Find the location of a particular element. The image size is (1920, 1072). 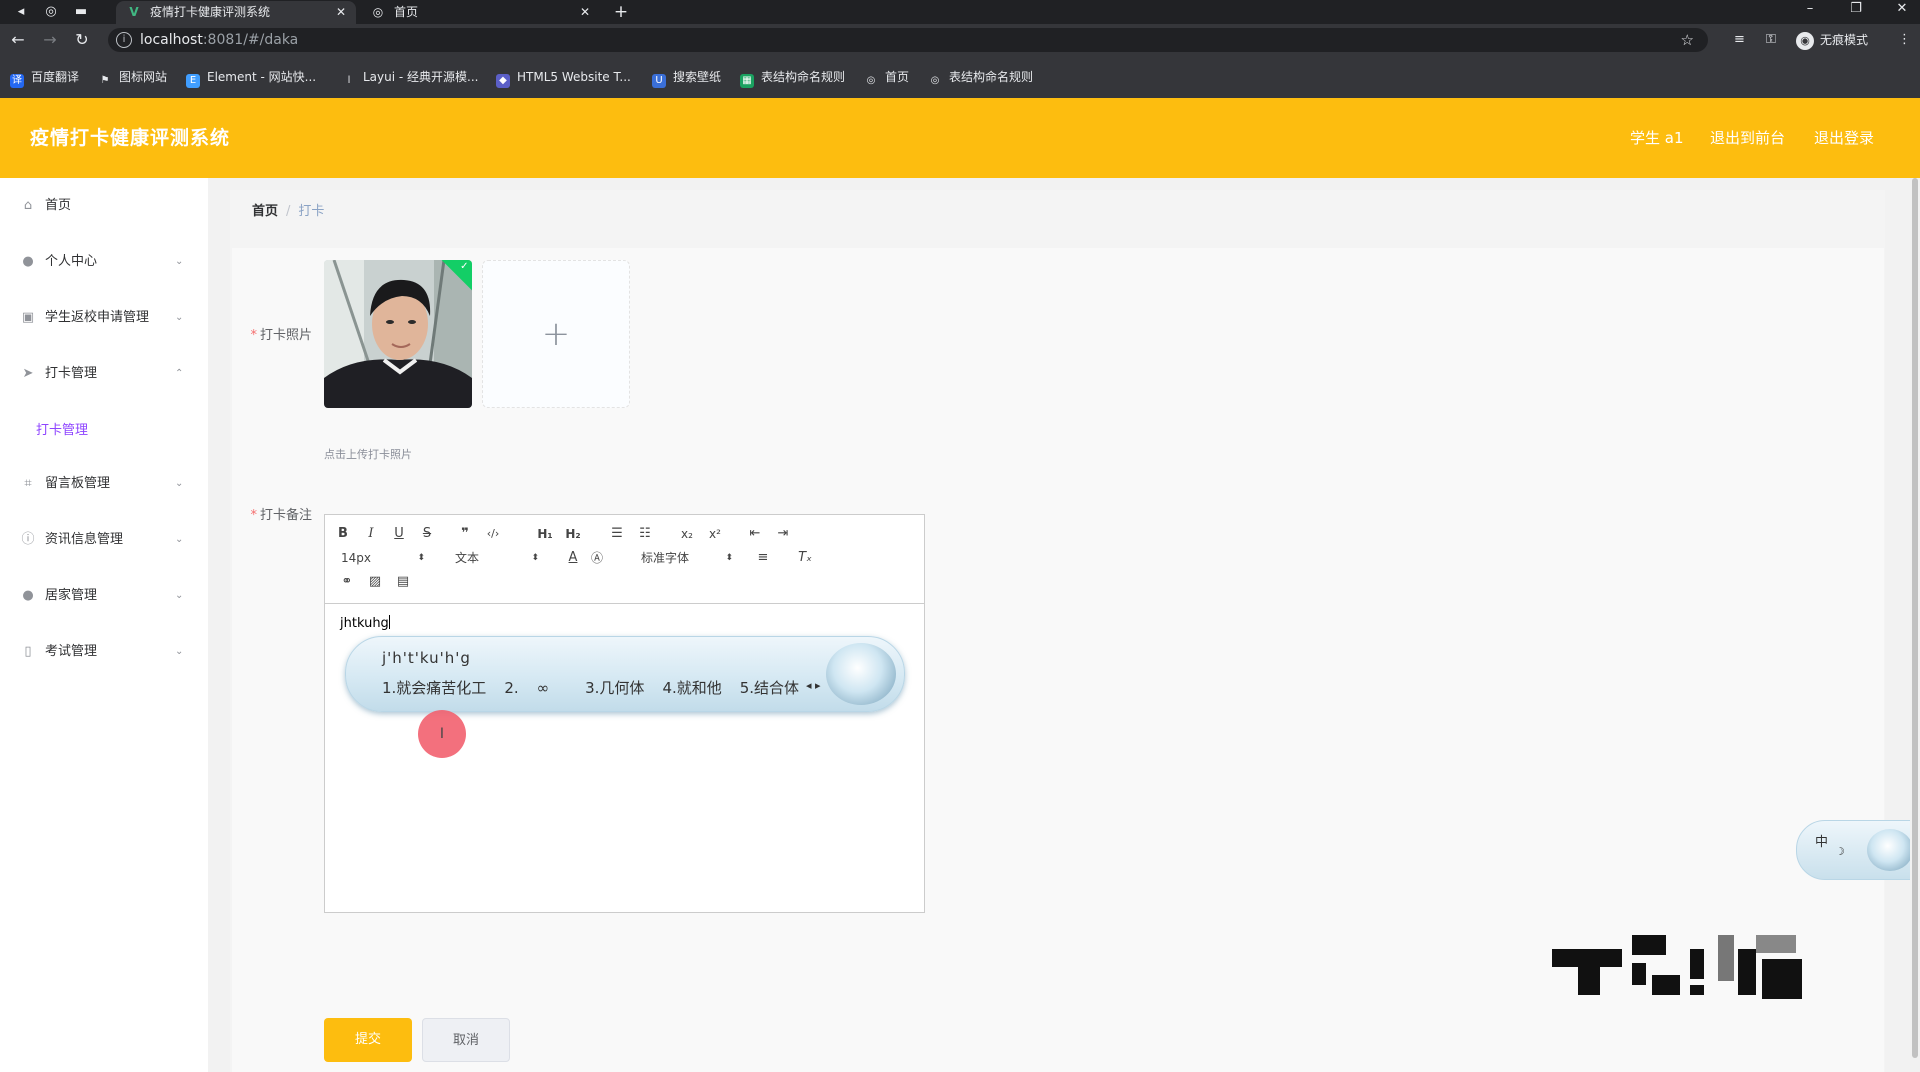

indent-icon: ⇥ is located at coordinates (783, 534).